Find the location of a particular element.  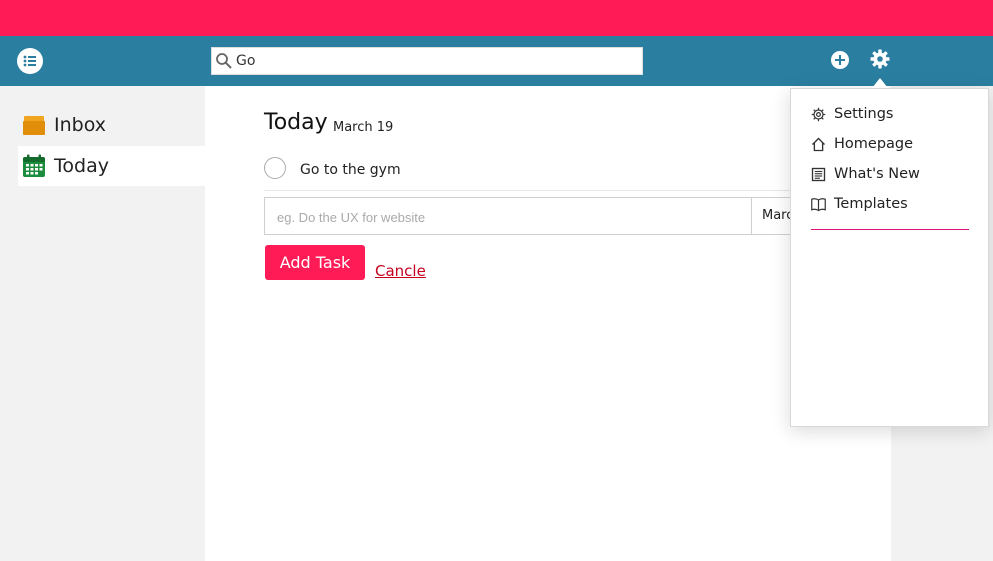

menu-item-label: Settings is located at coordinates (864, 114).